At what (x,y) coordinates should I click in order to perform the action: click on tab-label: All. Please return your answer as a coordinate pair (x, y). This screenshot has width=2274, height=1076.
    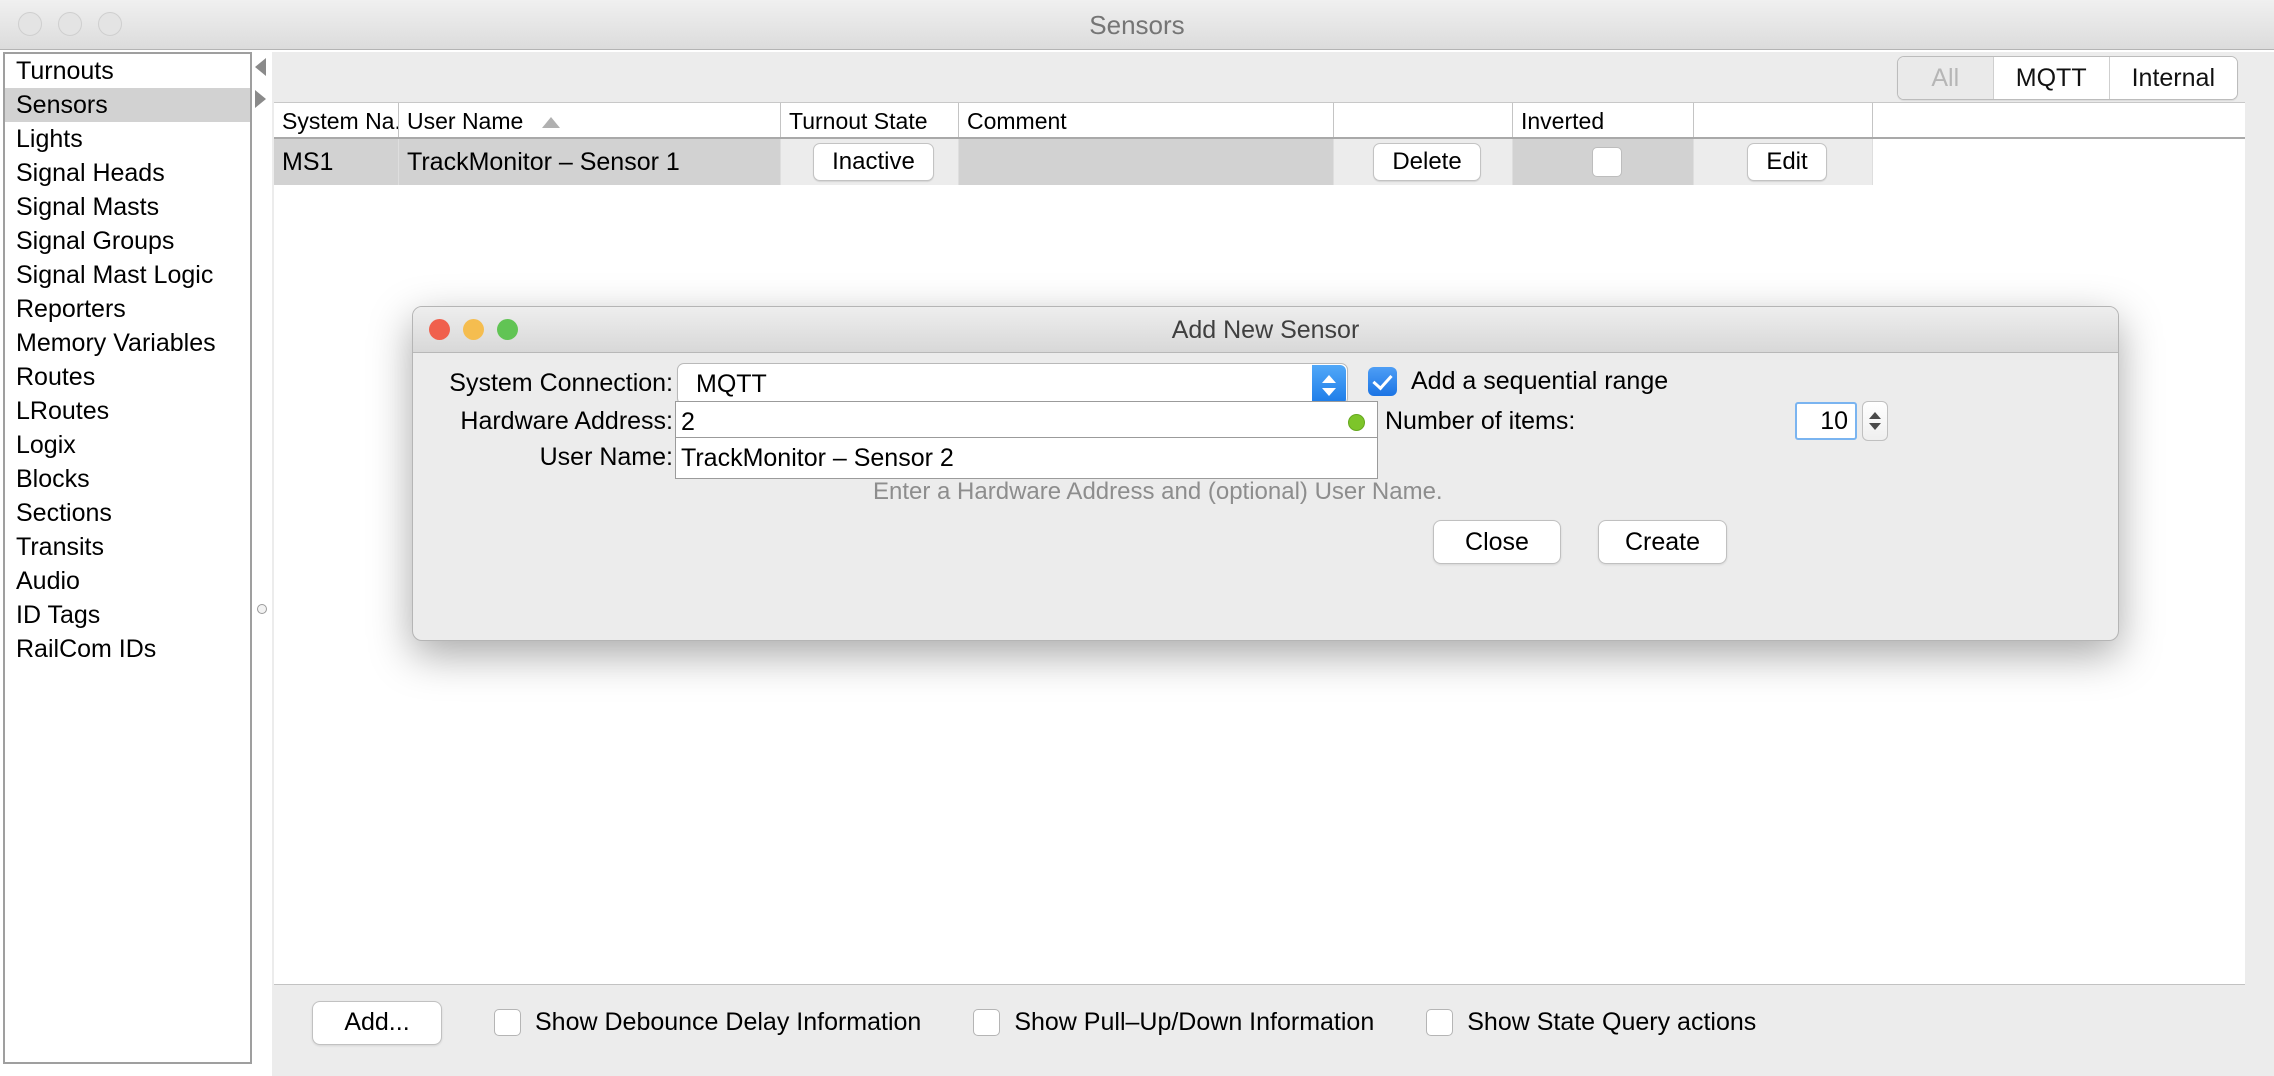
    Looking at the image, I should click on (1945, 78).